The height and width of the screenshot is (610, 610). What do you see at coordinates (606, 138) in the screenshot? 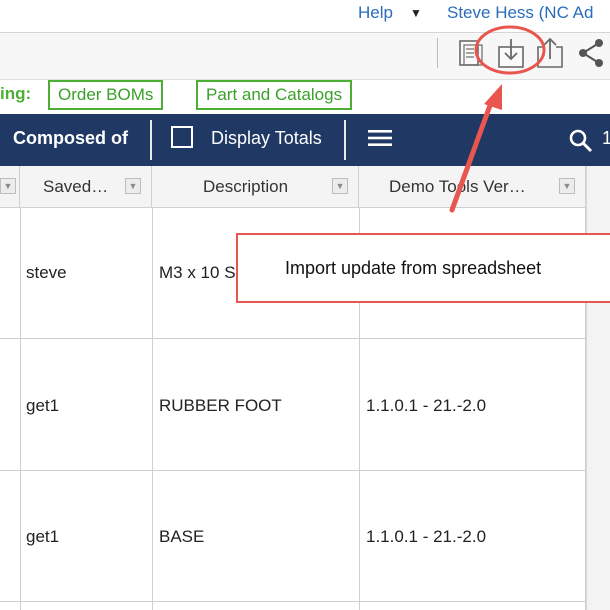
I see `nav-overflow-text: 1` at bounding box center [606, 138].